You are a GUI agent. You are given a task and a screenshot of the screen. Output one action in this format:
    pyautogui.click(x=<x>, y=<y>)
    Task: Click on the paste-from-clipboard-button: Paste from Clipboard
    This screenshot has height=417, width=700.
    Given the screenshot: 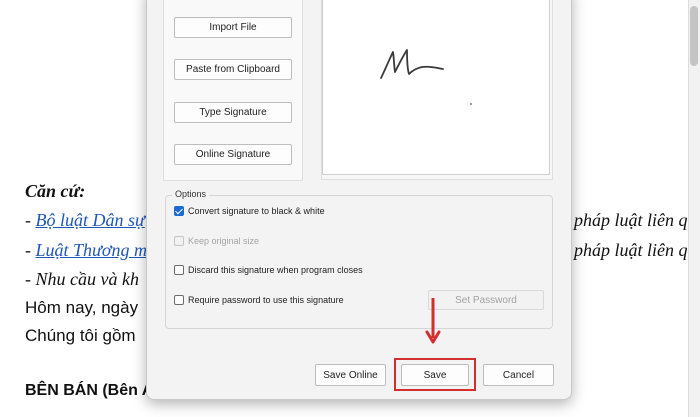 What is the action you would take?
    pyautogui.click(x=233, y=69)
    